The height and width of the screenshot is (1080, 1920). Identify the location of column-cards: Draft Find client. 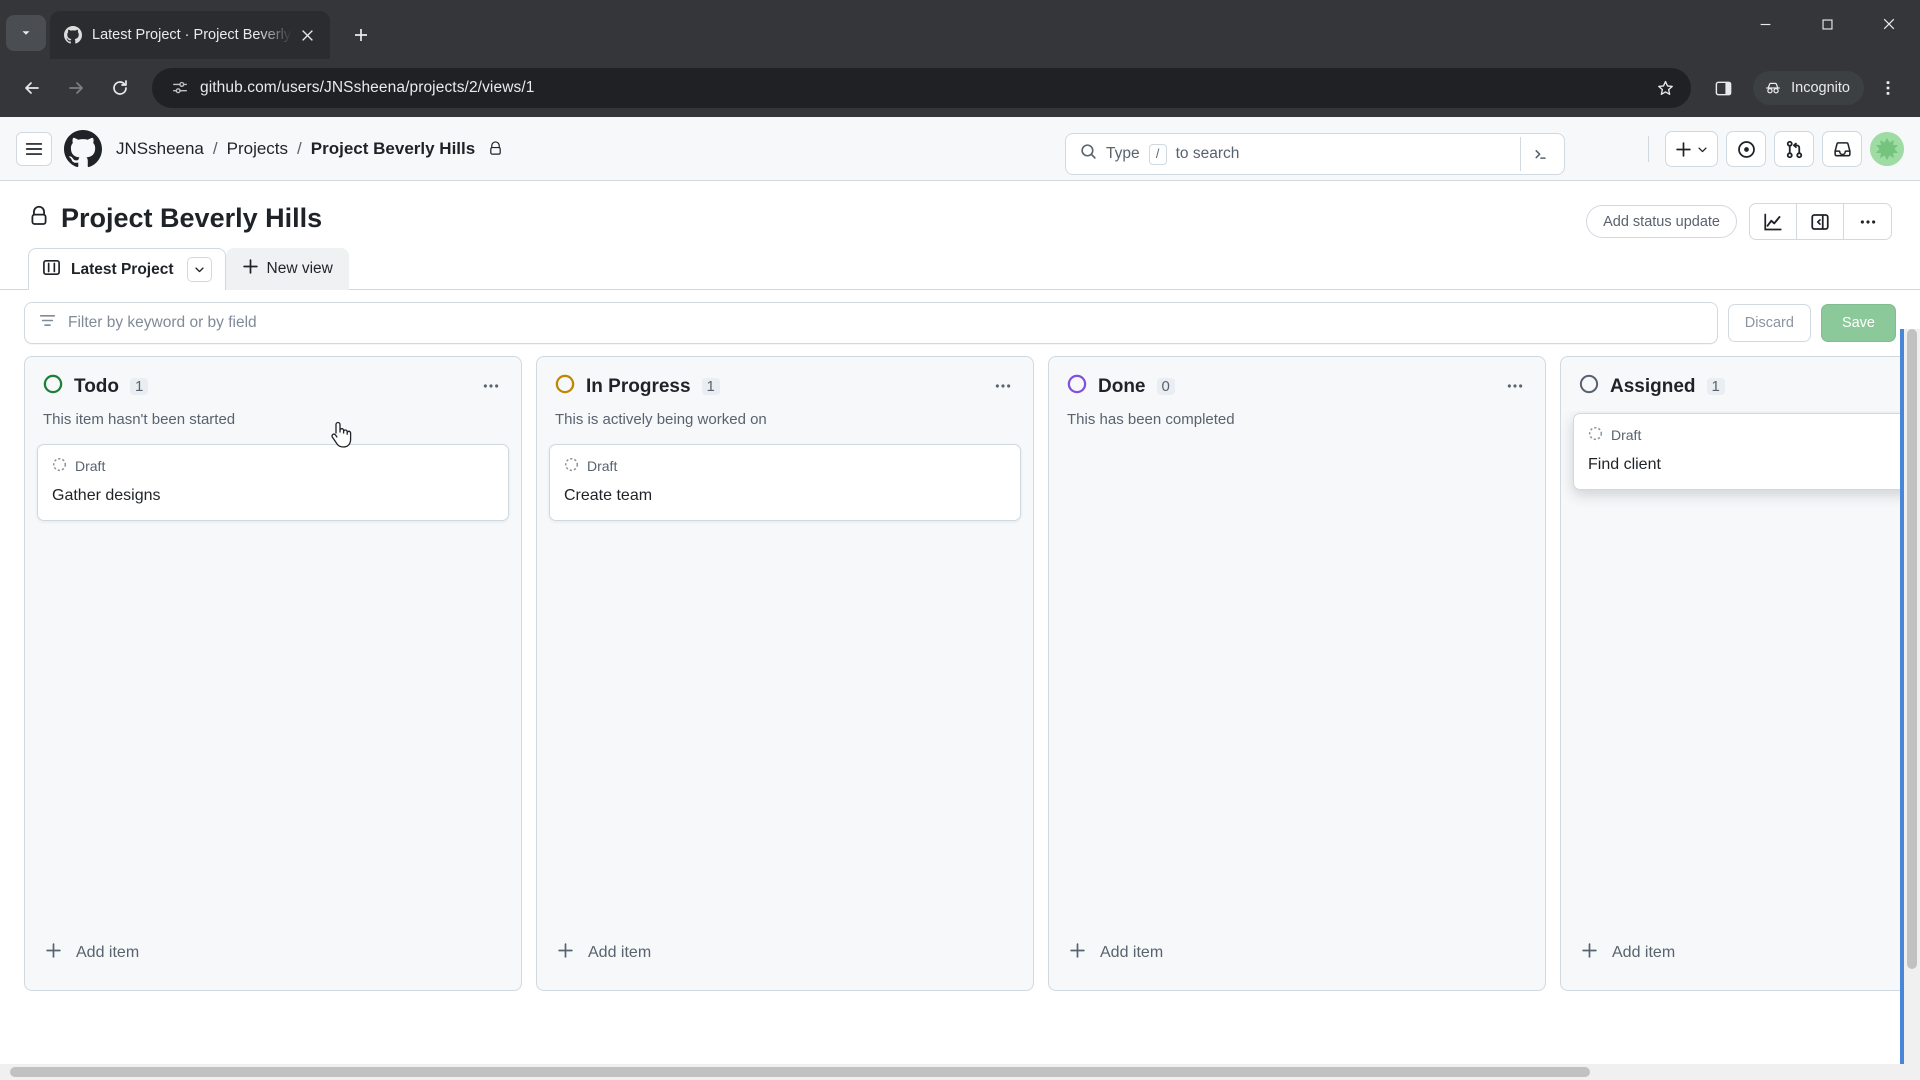
(1740, 671).